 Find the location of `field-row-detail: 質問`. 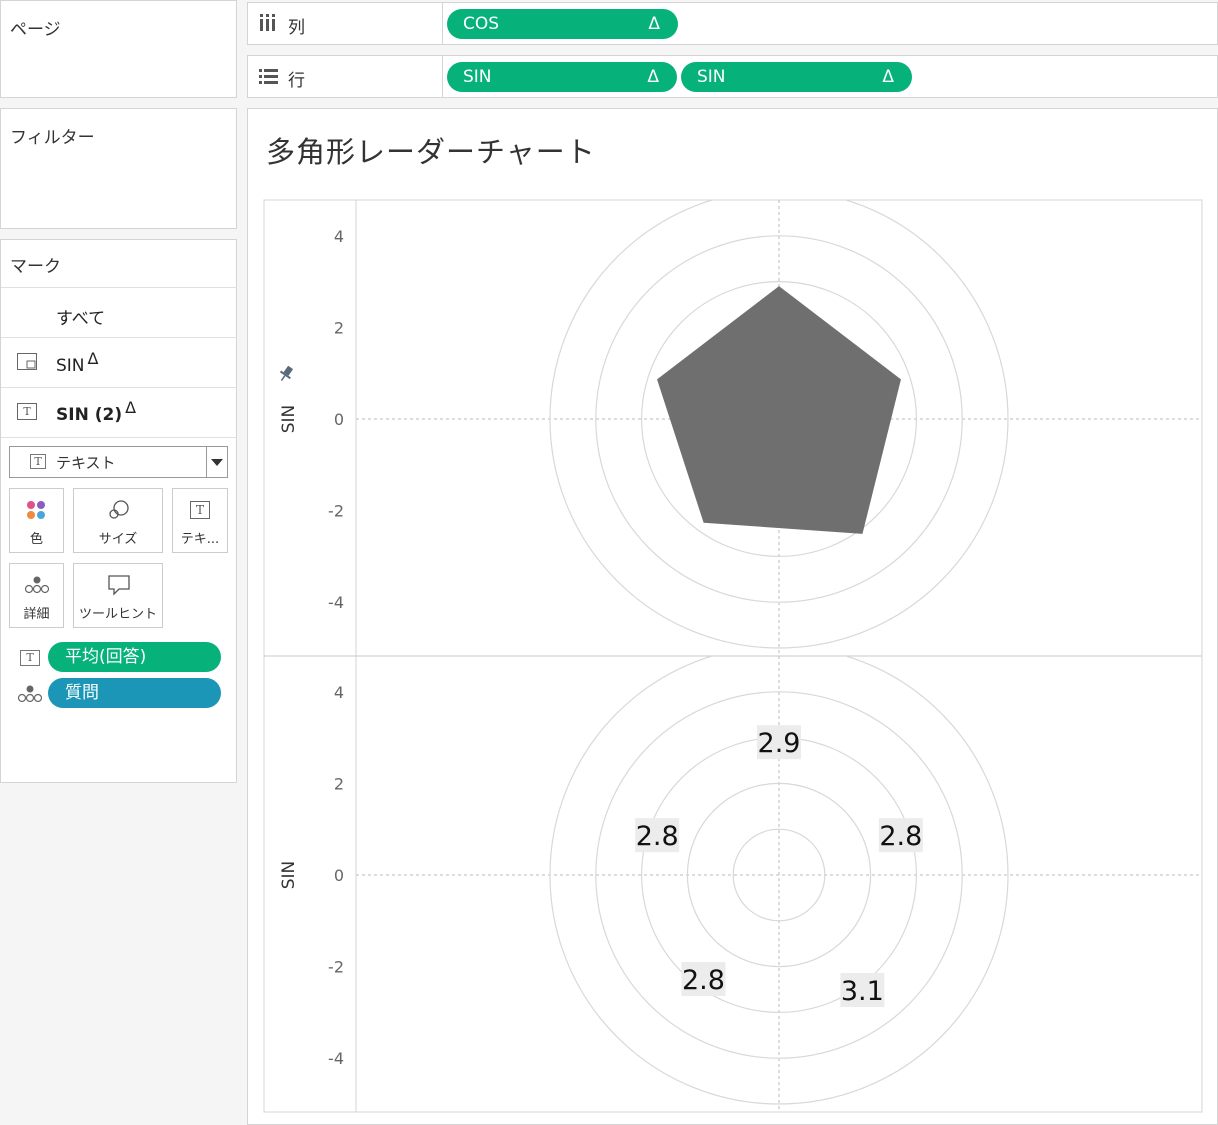

field-row-detail: 質問 is located at coordinates (119, 693).